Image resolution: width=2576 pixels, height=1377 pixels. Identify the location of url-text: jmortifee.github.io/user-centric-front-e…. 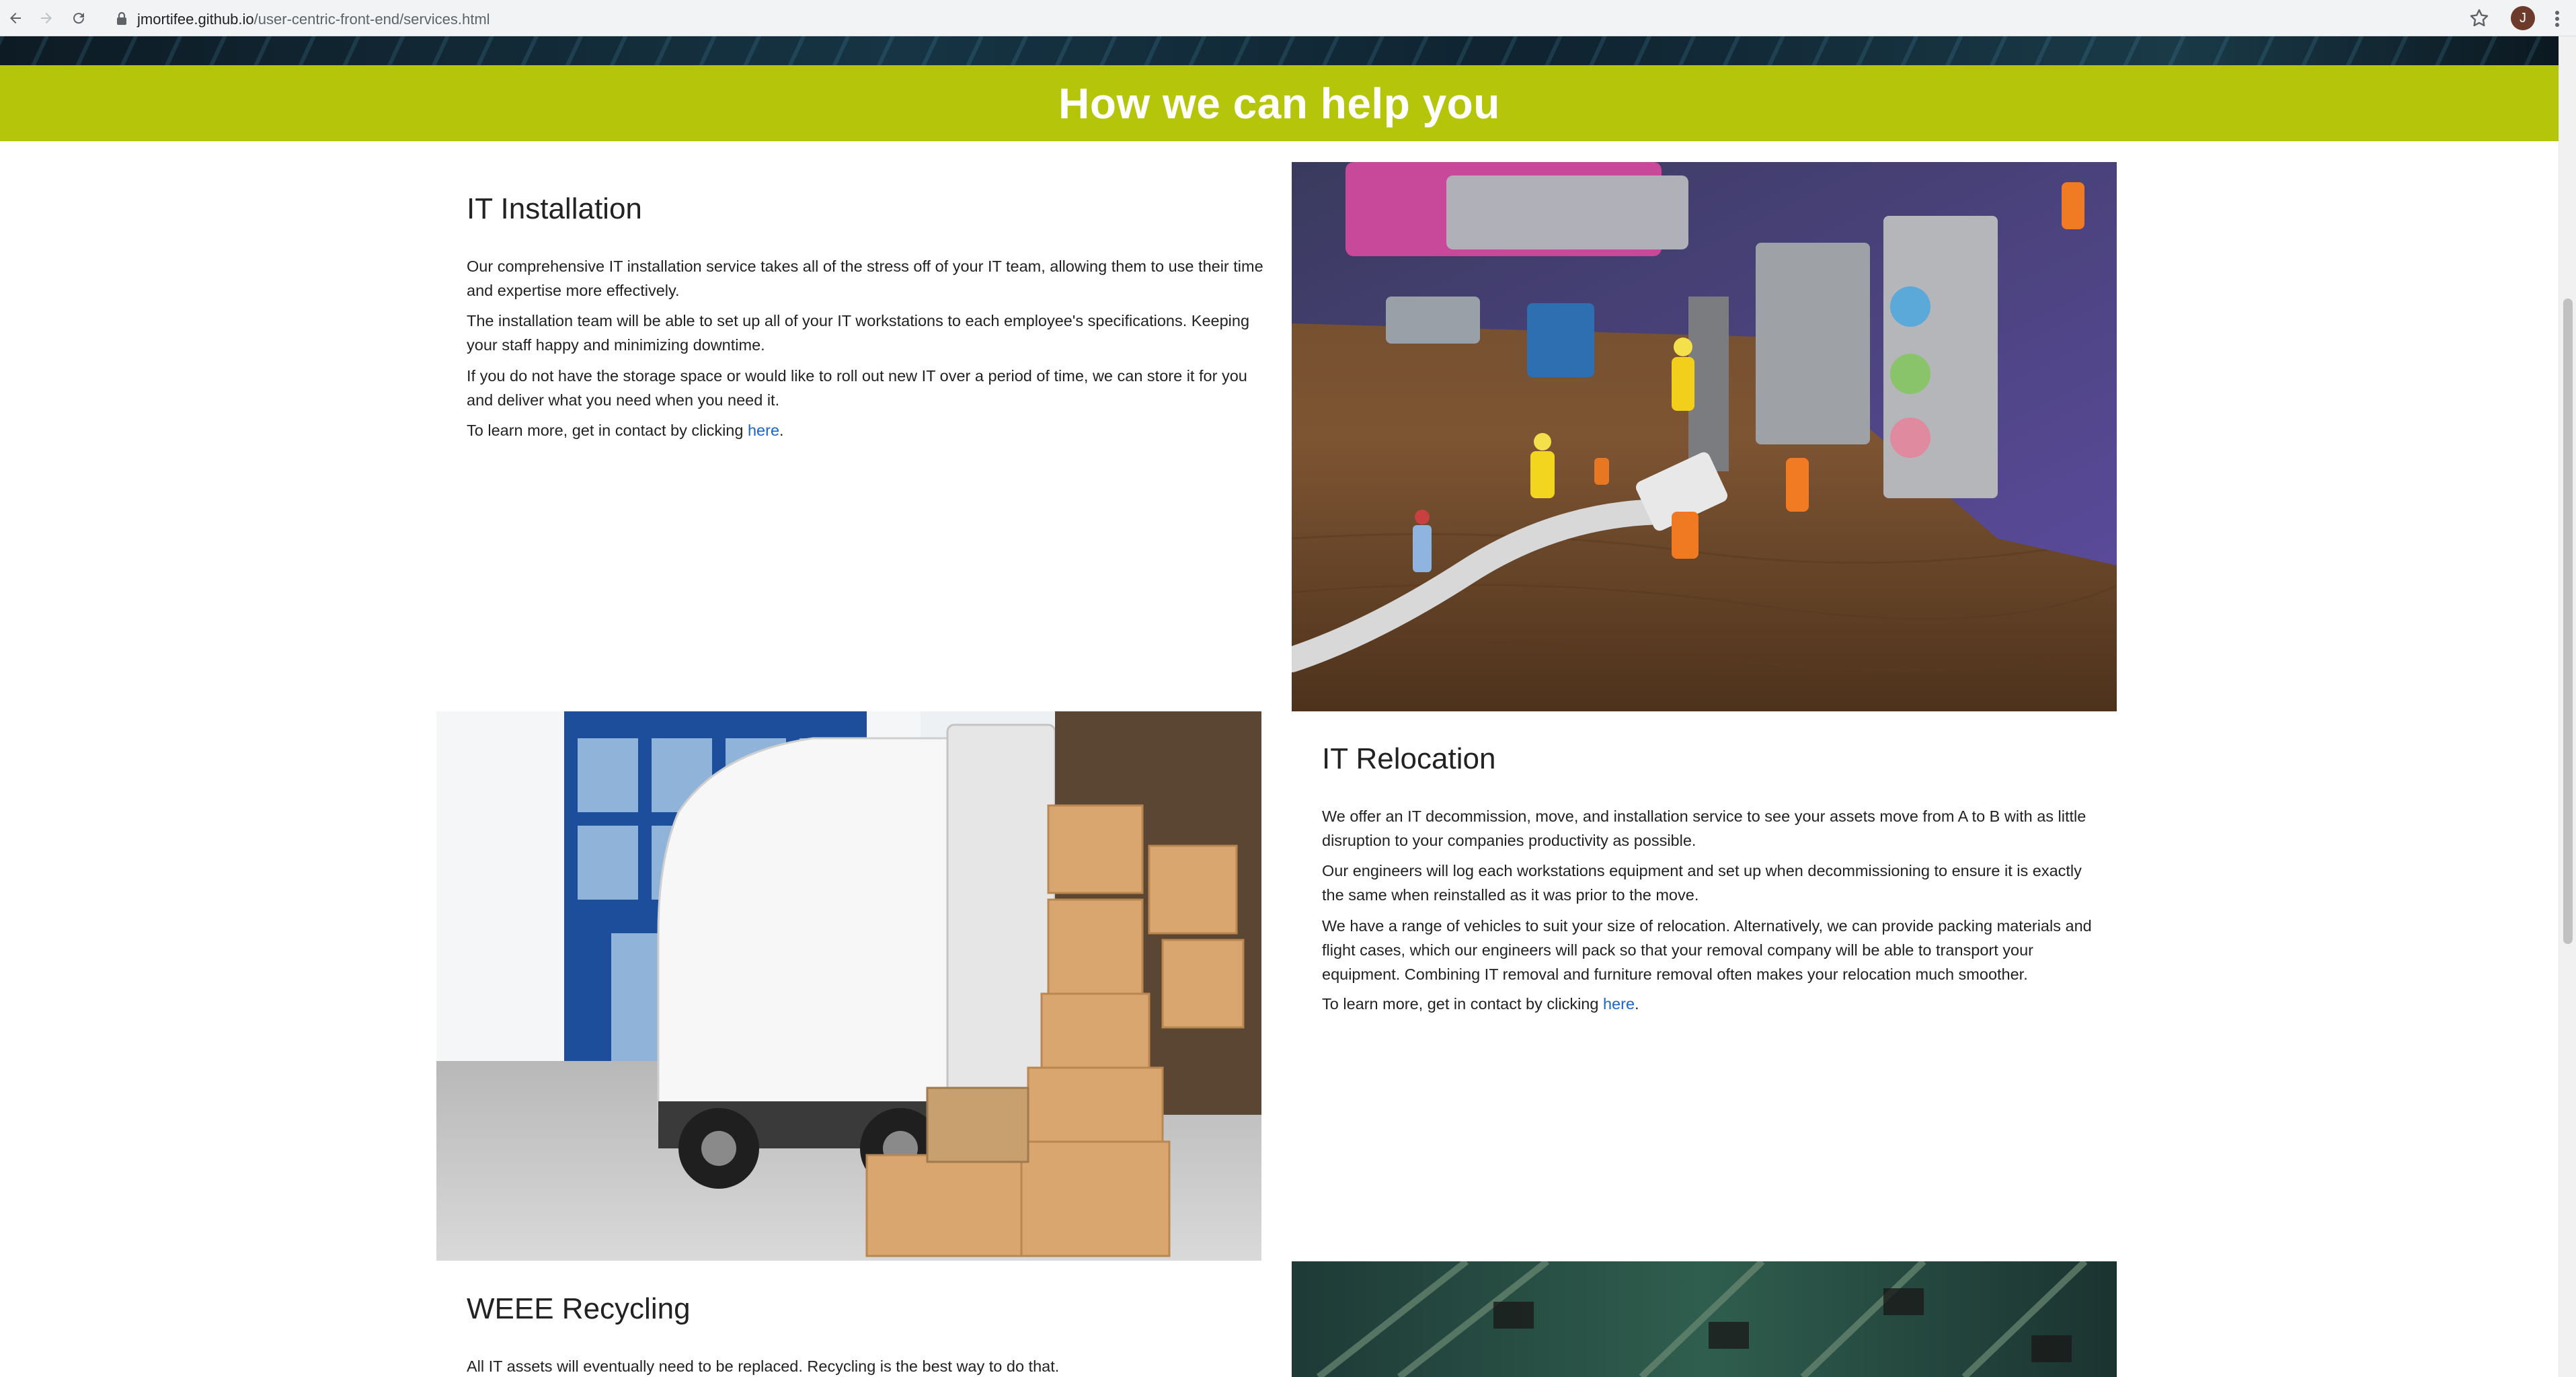
(314, 19).